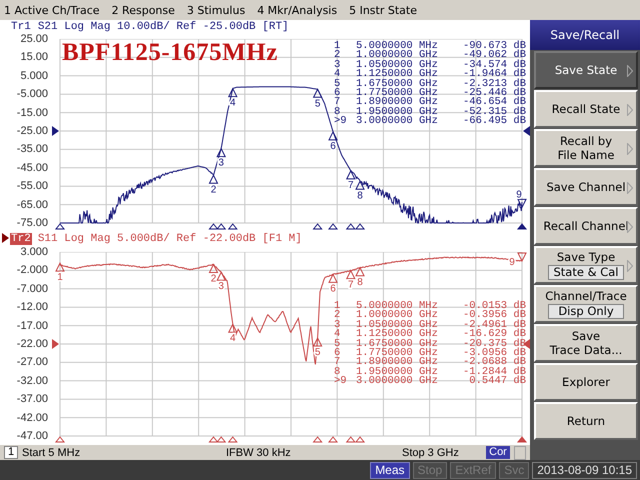 Image resolution: width=640 pixels, height=480 pixels. I want to click on axis-label: -47.00, so click(32, 436).